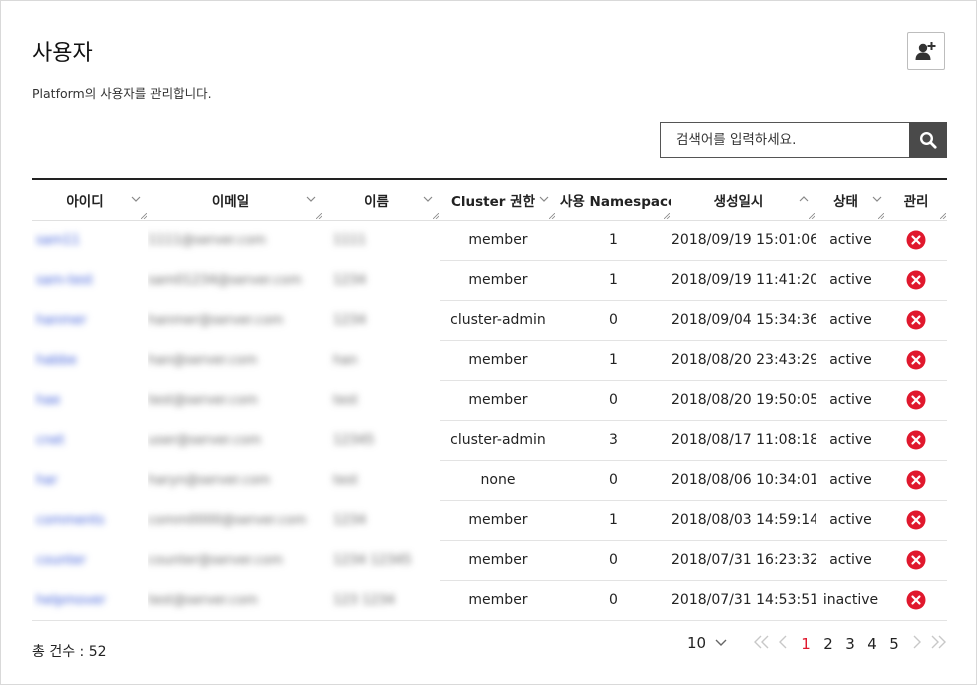 The image size is (977, 685). I want to click on user-email: user@server.com, so click(205, 440).